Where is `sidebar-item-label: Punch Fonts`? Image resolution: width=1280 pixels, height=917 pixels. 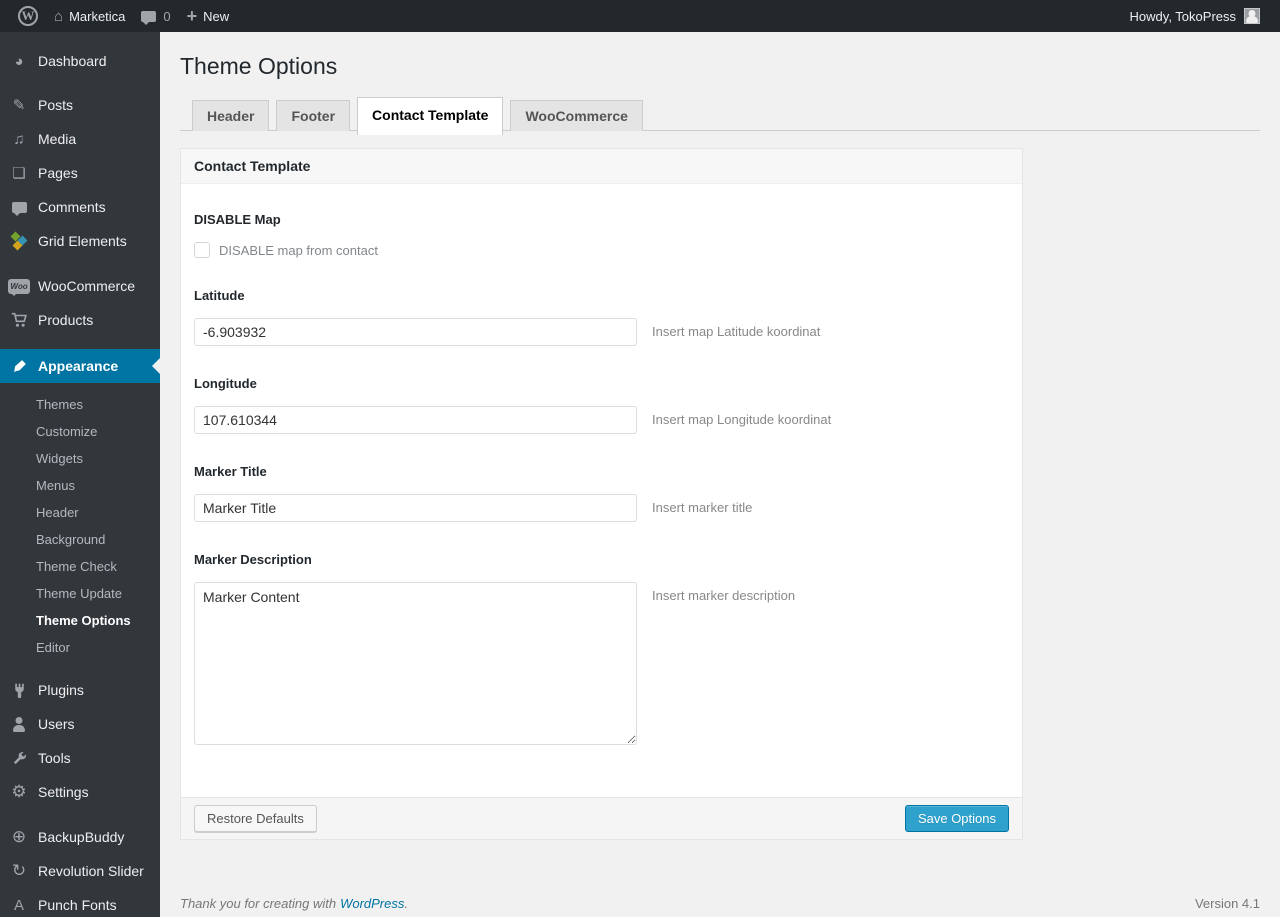 sidebar-item-label: Punch Fonts is located at coordinates (77, 905).